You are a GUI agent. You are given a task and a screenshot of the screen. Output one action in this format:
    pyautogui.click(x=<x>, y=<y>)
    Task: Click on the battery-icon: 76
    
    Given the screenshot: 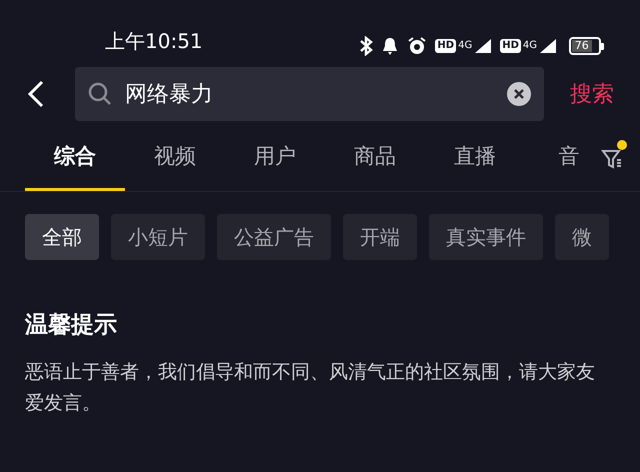 What is the action you would take?
    pyautogui.click(x=586, y=46)
    